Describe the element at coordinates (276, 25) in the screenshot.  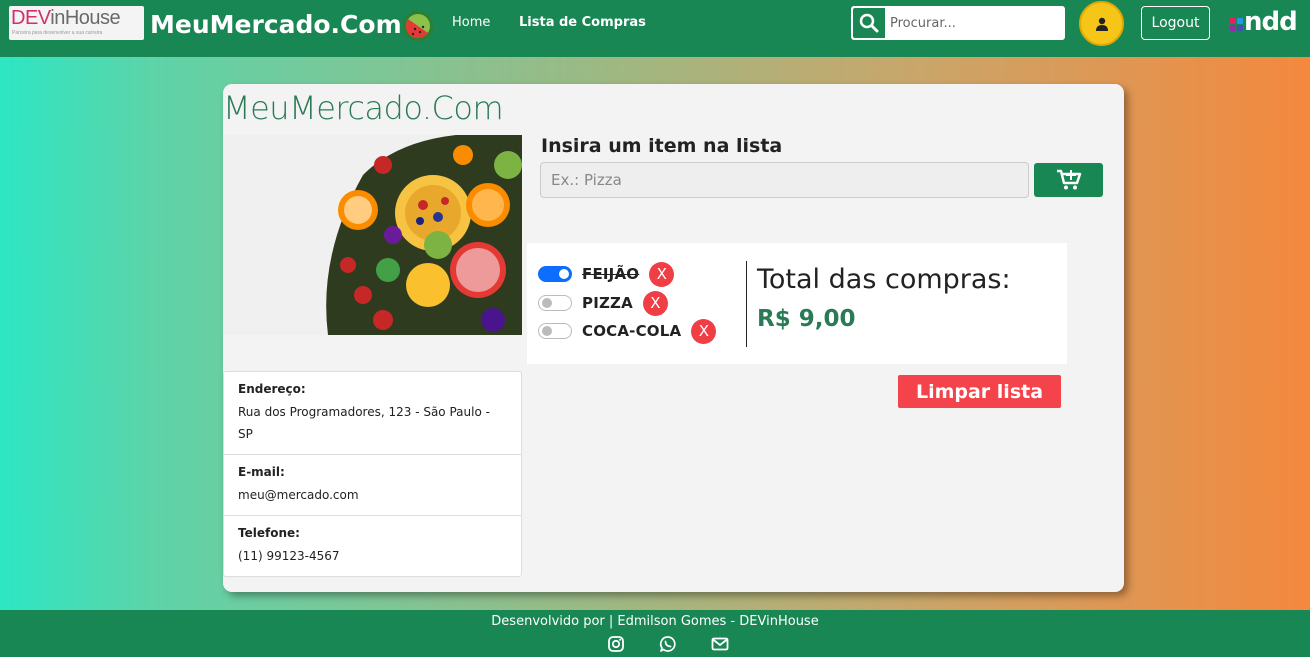
I see `brand-title: MeuMercado.Com` at that location.